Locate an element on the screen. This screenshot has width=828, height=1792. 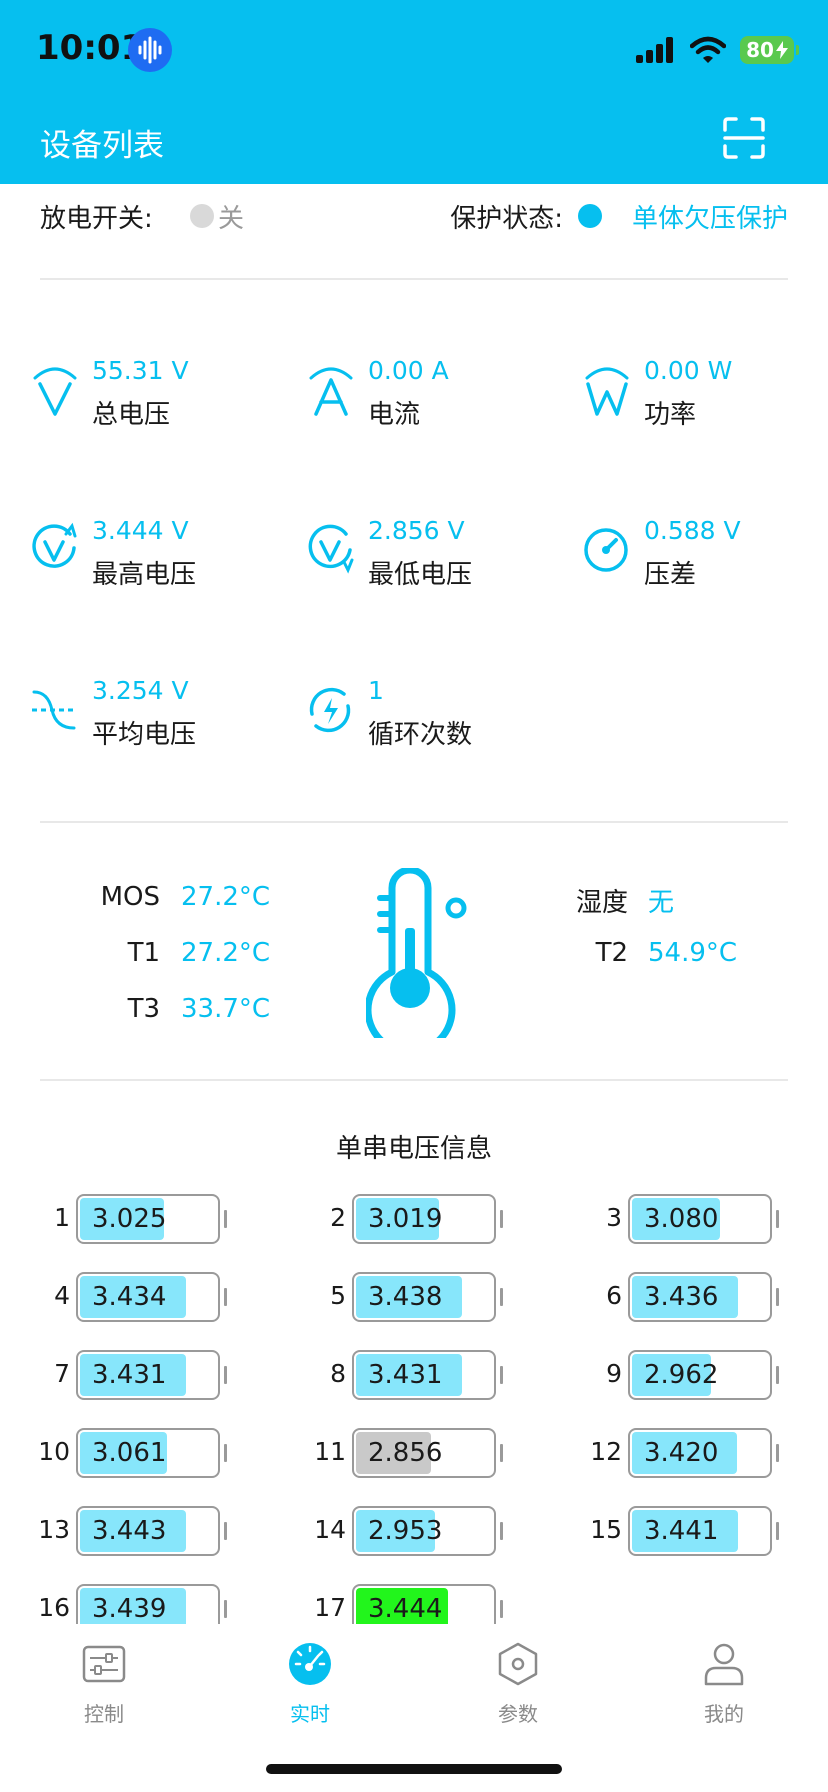
cell-item: 2 3.019 is located at coordinates (406, 1218).